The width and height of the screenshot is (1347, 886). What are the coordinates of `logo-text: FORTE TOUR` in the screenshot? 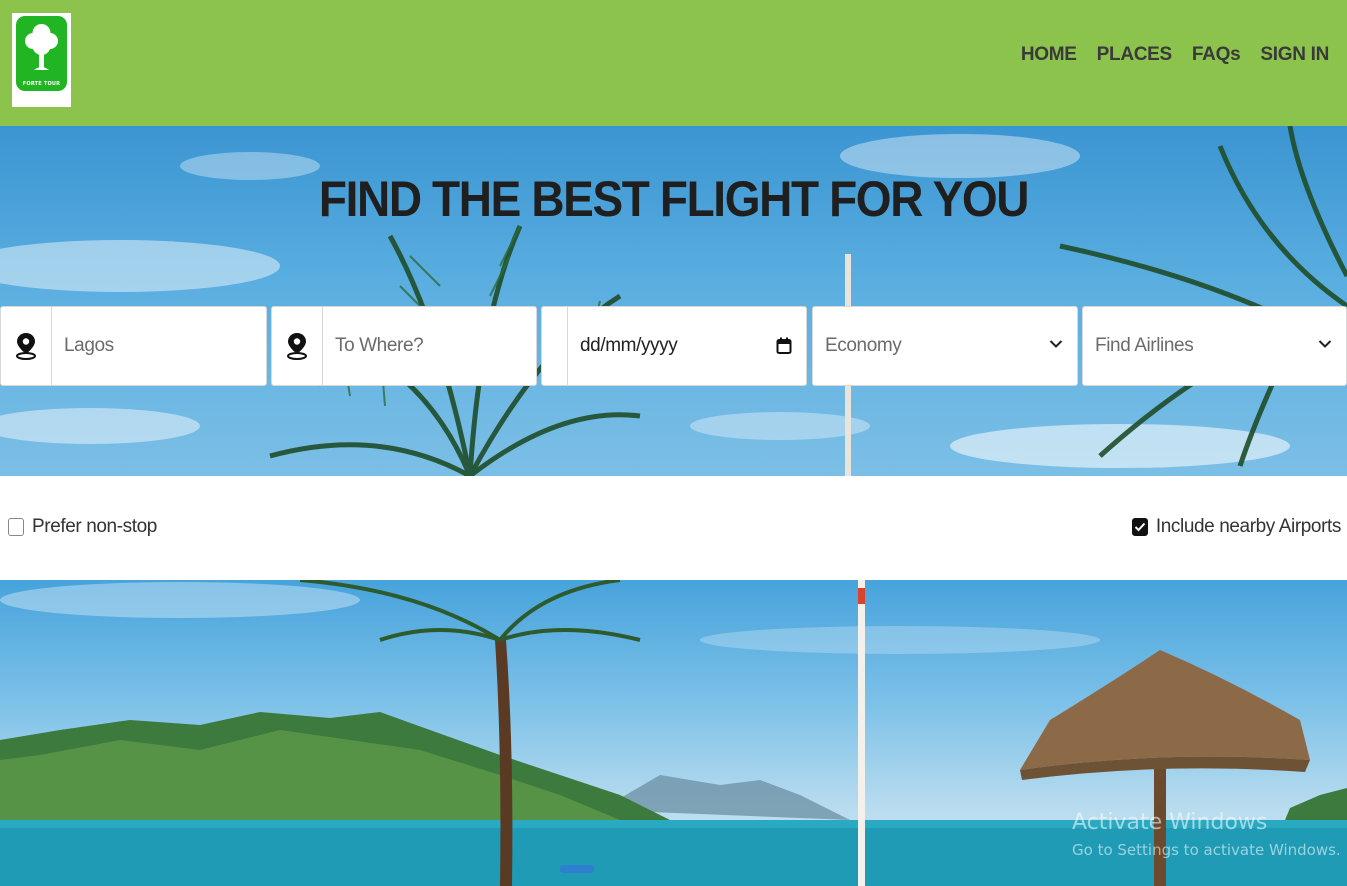 It's located at (41, 84).